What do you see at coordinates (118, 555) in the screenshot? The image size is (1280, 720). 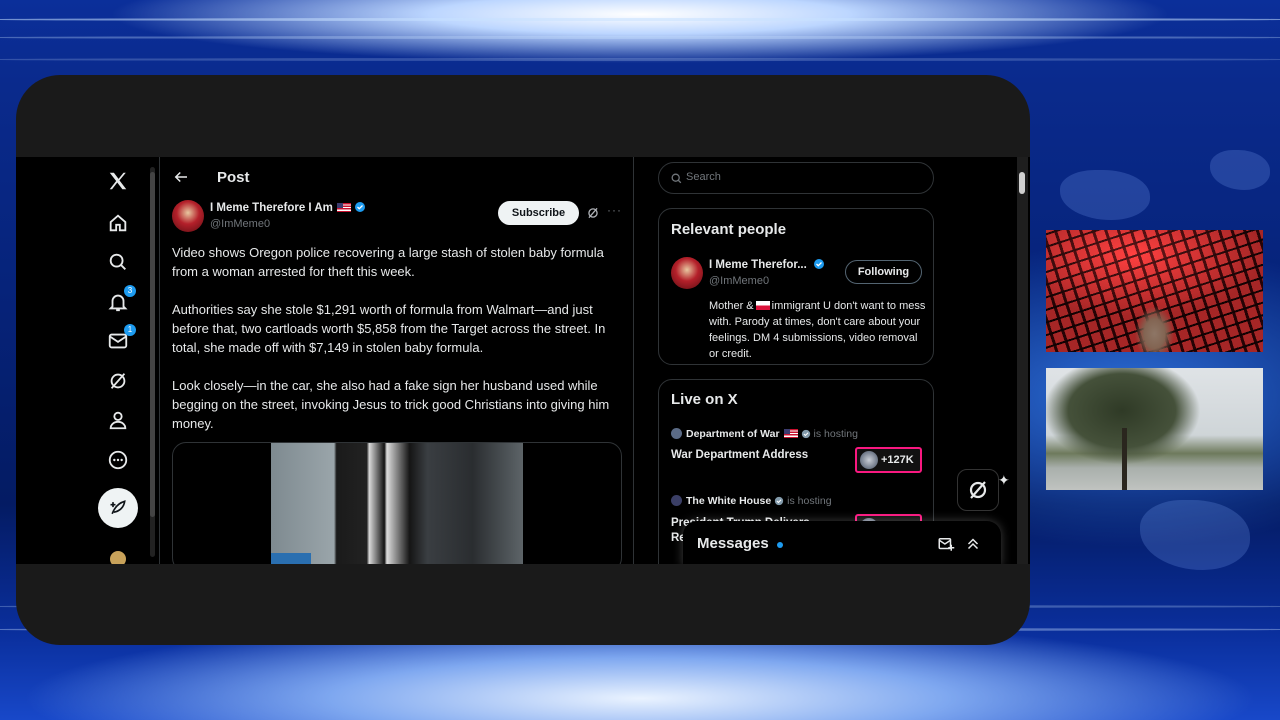 I see `account-avatar-icon` at bounding box center [118, 555].